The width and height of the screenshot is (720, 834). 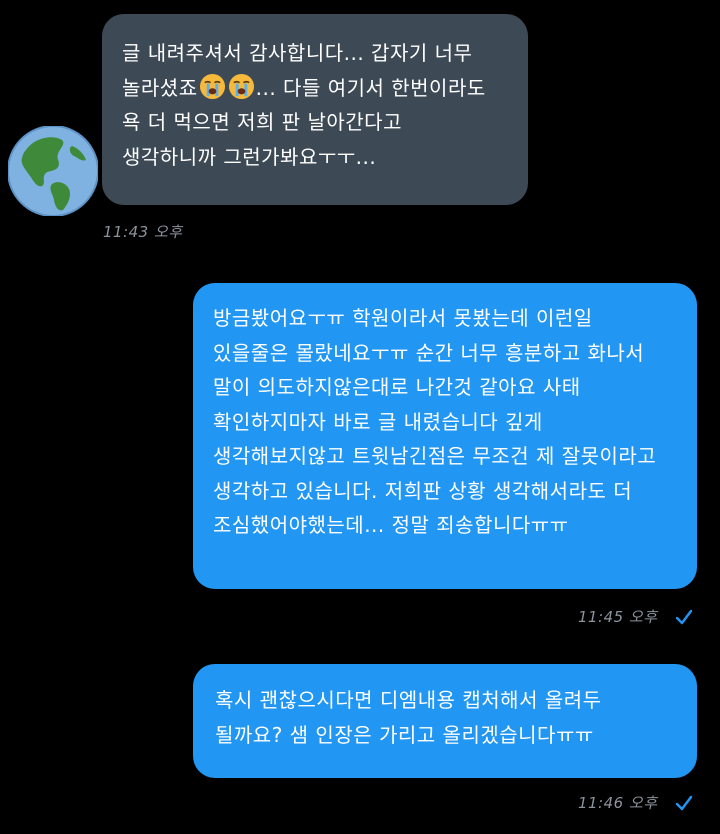 What do you see at coordinates (435, 456) in the screenshot?
I see `message-line: 생각해보지않고 트윗남긴점은 무조건 제 잘못이라고` at bounding box center [435, 456].